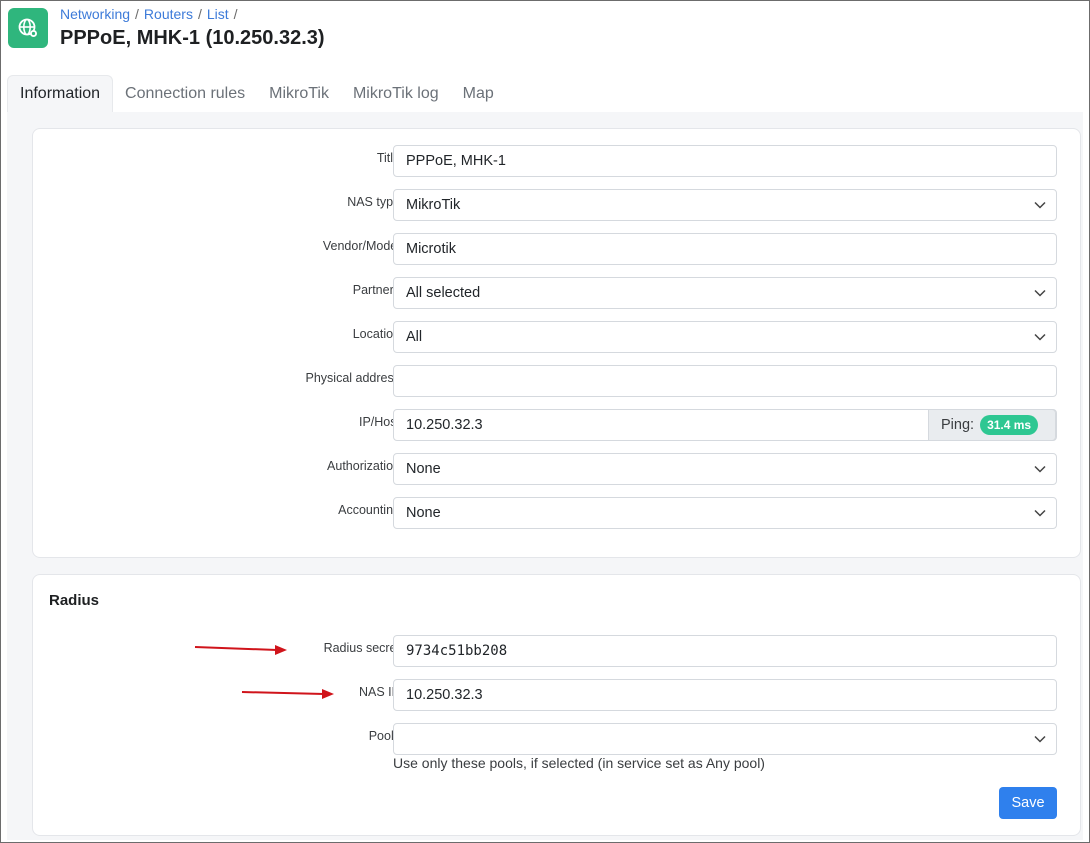 The height and width of the screenshot is (843, 1090). I want to click on authorization-value: None, so click(423, 469).